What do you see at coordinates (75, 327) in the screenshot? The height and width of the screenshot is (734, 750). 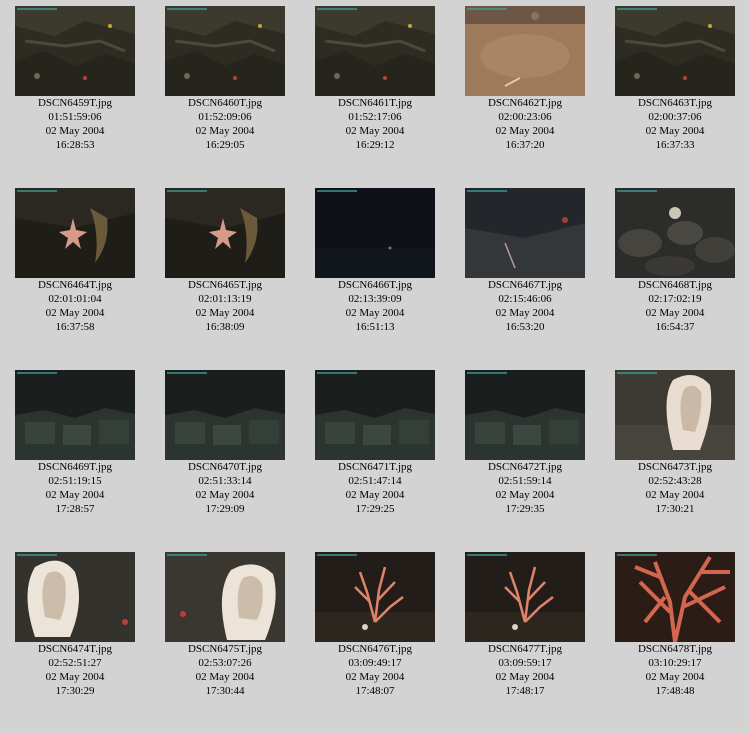 I see `time-caption: 16:37:58` at bounding box center [75, 327].